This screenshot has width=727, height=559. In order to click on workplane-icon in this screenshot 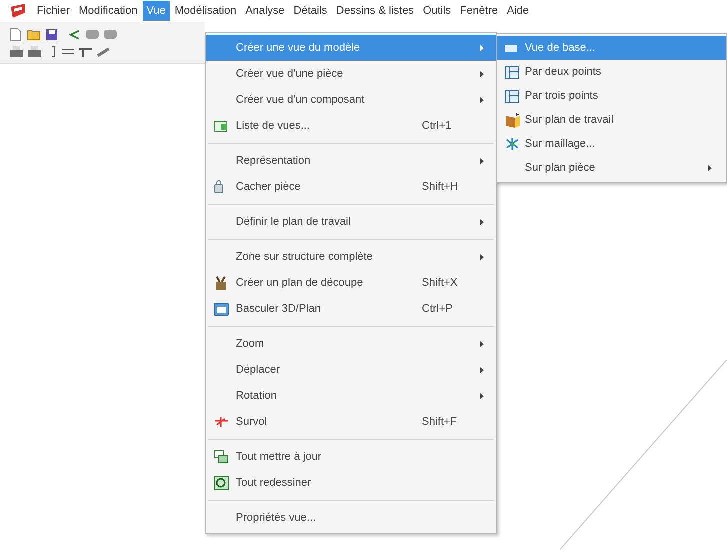, I will do `click(513, 120)`.